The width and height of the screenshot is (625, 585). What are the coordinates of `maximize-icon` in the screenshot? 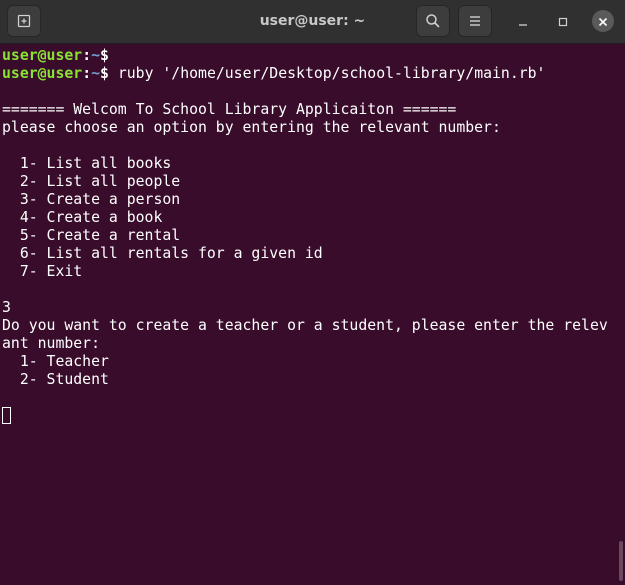 It's located at (563, 21).